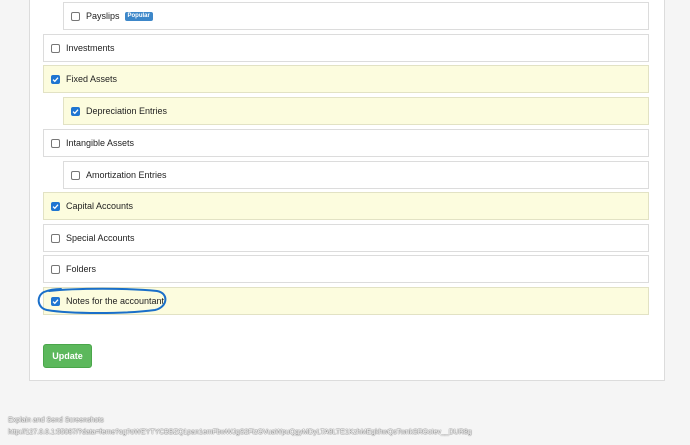  I want to click on update-button: Update, so click(67, 356).